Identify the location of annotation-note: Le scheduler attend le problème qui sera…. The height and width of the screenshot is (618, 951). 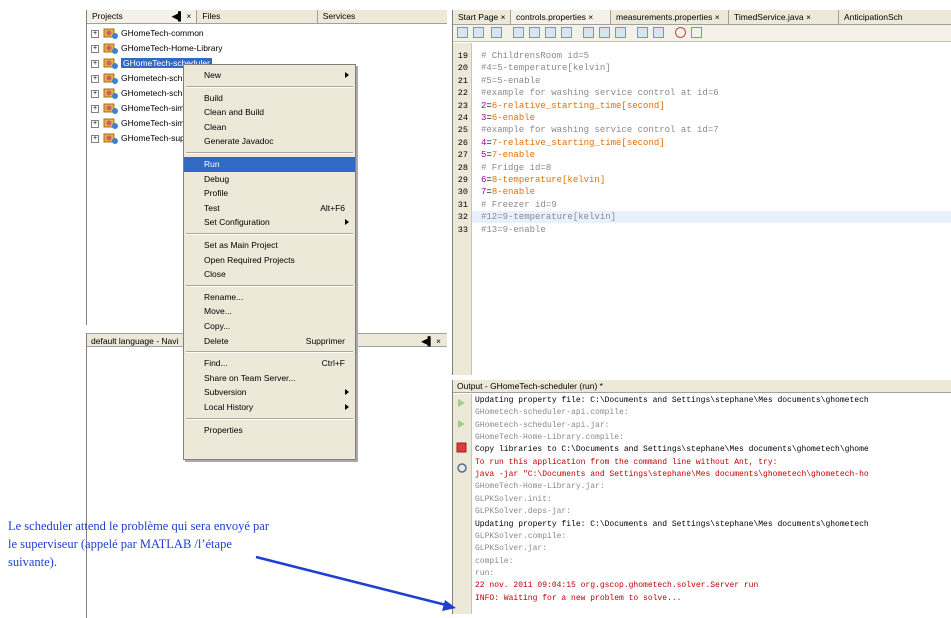
(138, 544).